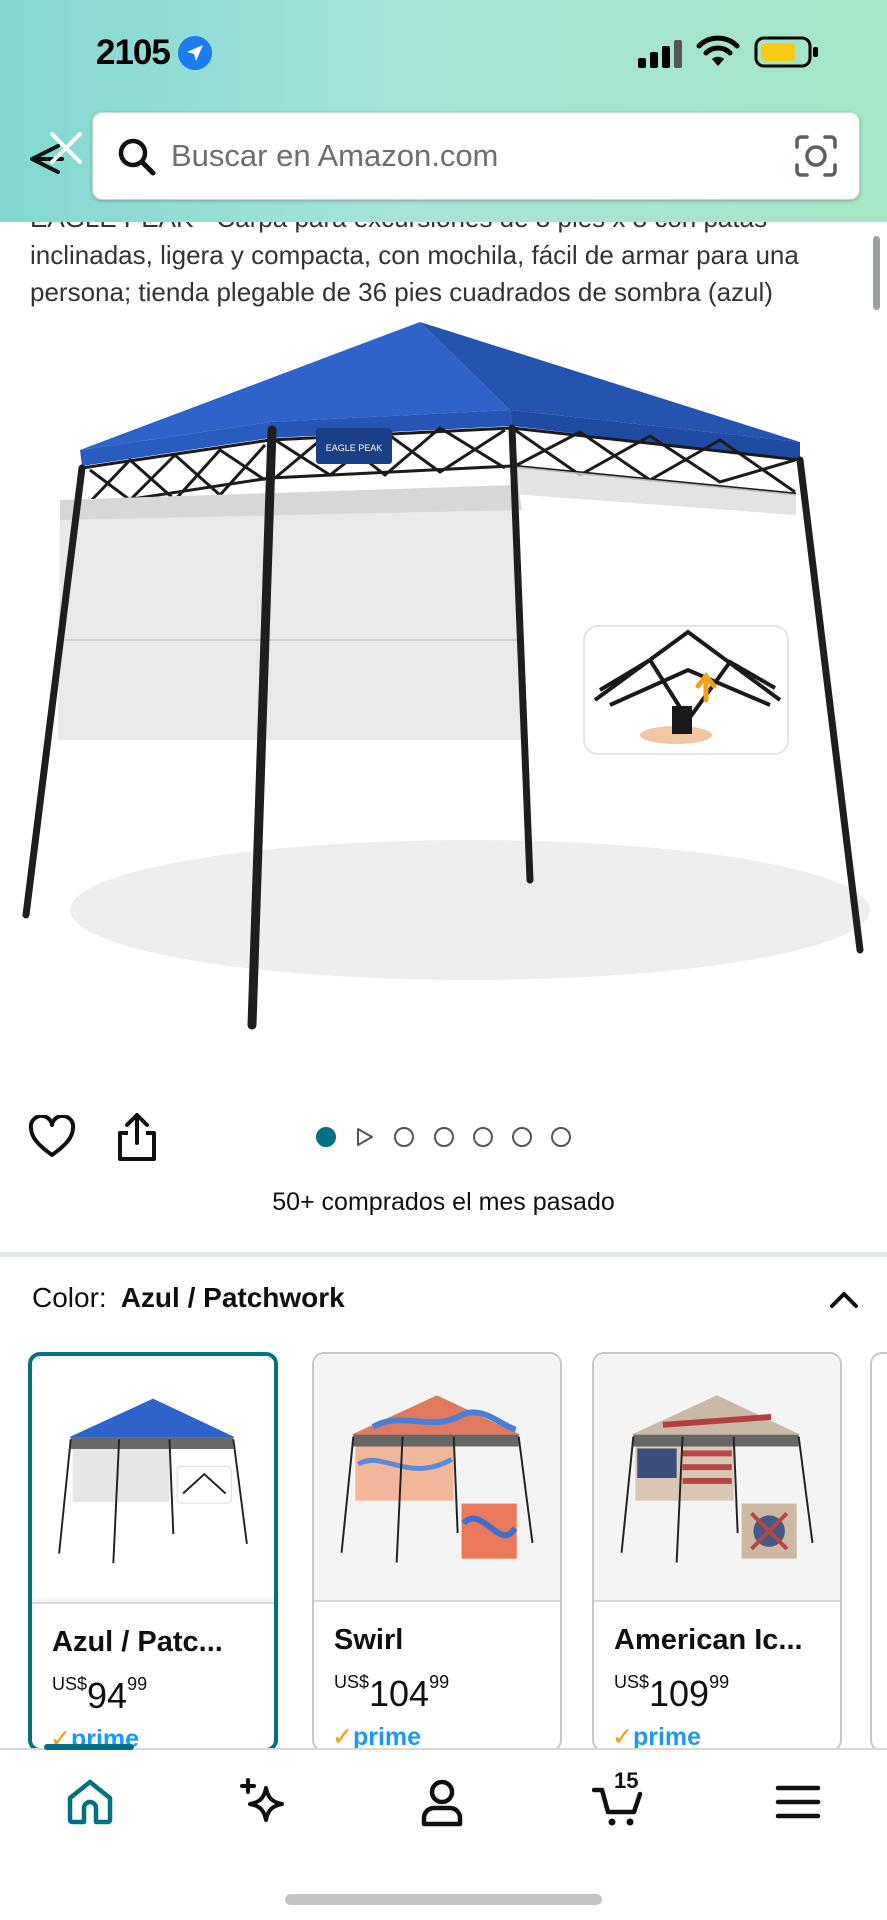 This screenshot has width=887, height=1920. What do you see at coordinates (264, 1802) in the screenshot?
I see `rufus-sparkle-icon` at bounding box center [264, 1802].